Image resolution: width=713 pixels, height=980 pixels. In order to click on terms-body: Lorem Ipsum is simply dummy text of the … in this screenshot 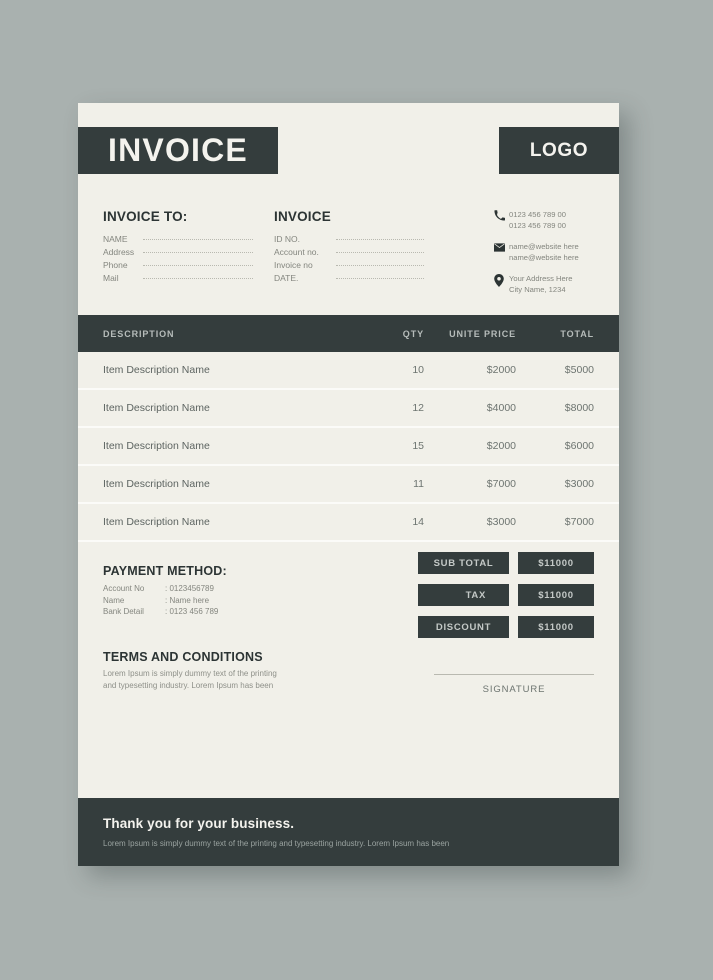, I will do `click(190, 679)`.